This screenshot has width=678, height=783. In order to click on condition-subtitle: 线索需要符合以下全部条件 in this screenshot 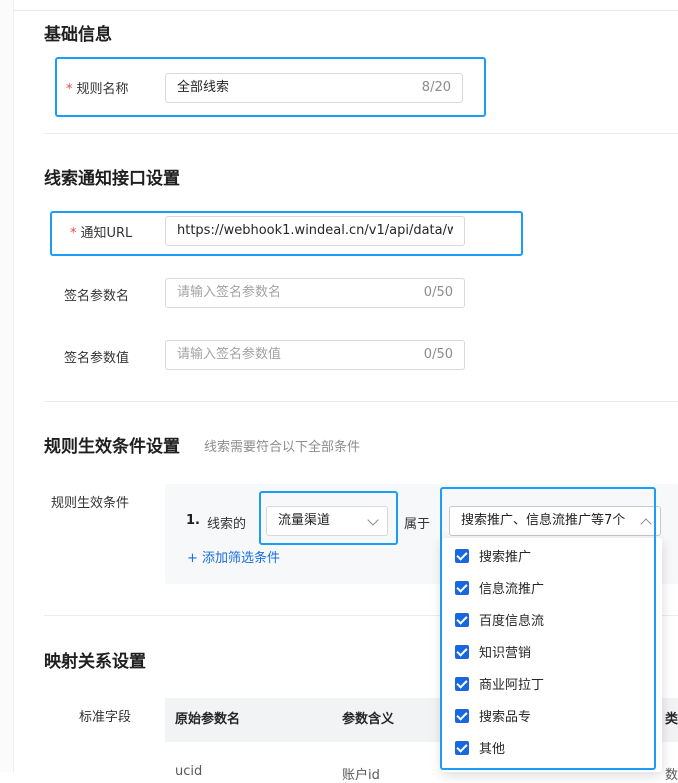, I will do `click(282, 447)`.